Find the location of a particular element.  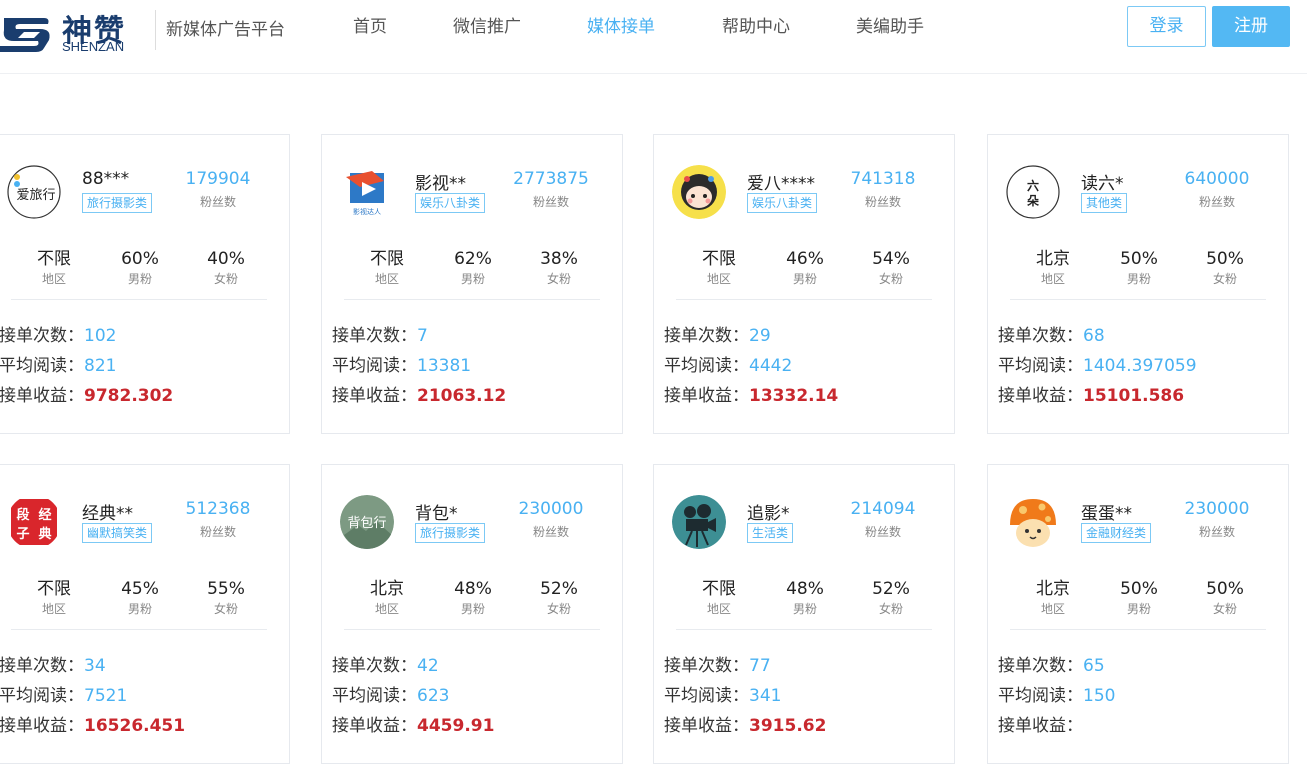

male-stat: 46% 男粉 is located at coordinates (805, 268).